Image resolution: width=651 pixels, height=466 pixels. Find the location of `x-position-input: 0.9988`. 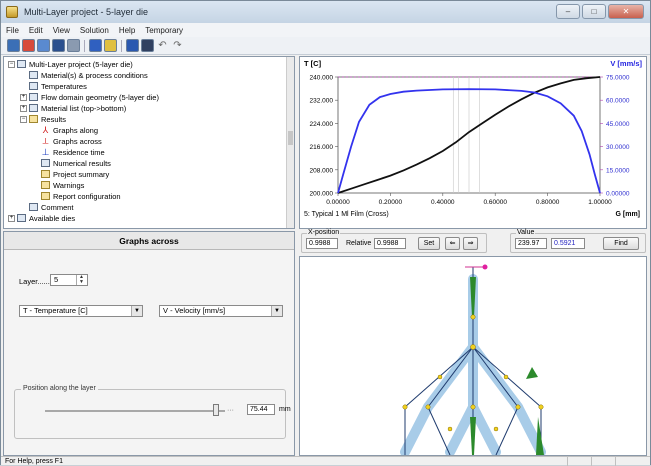

x-position-input: 0.9988 is located at coordinates (322, 243).